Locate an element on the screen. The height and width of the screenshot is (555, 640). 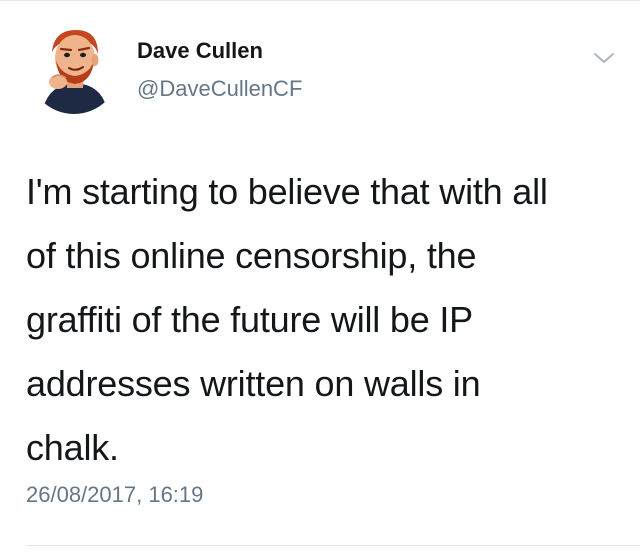
tweet-menu-button is located at coordinates (604, 58).